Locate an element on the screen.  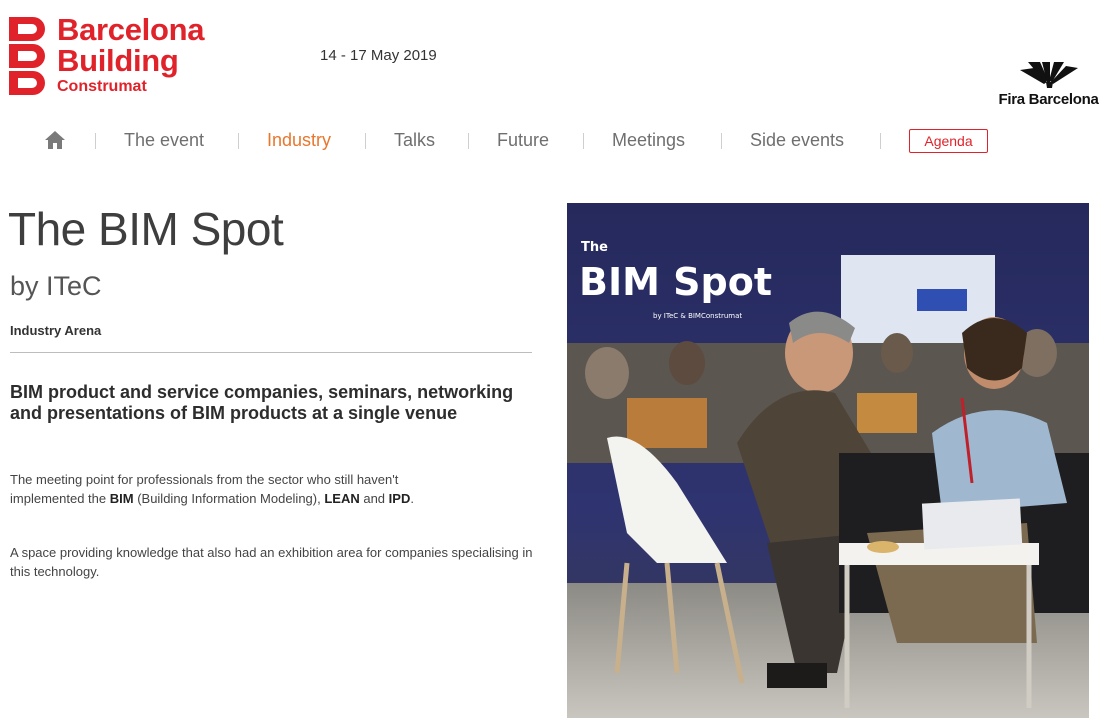
logo-text-building: Building is located at coordinates (118, 60).